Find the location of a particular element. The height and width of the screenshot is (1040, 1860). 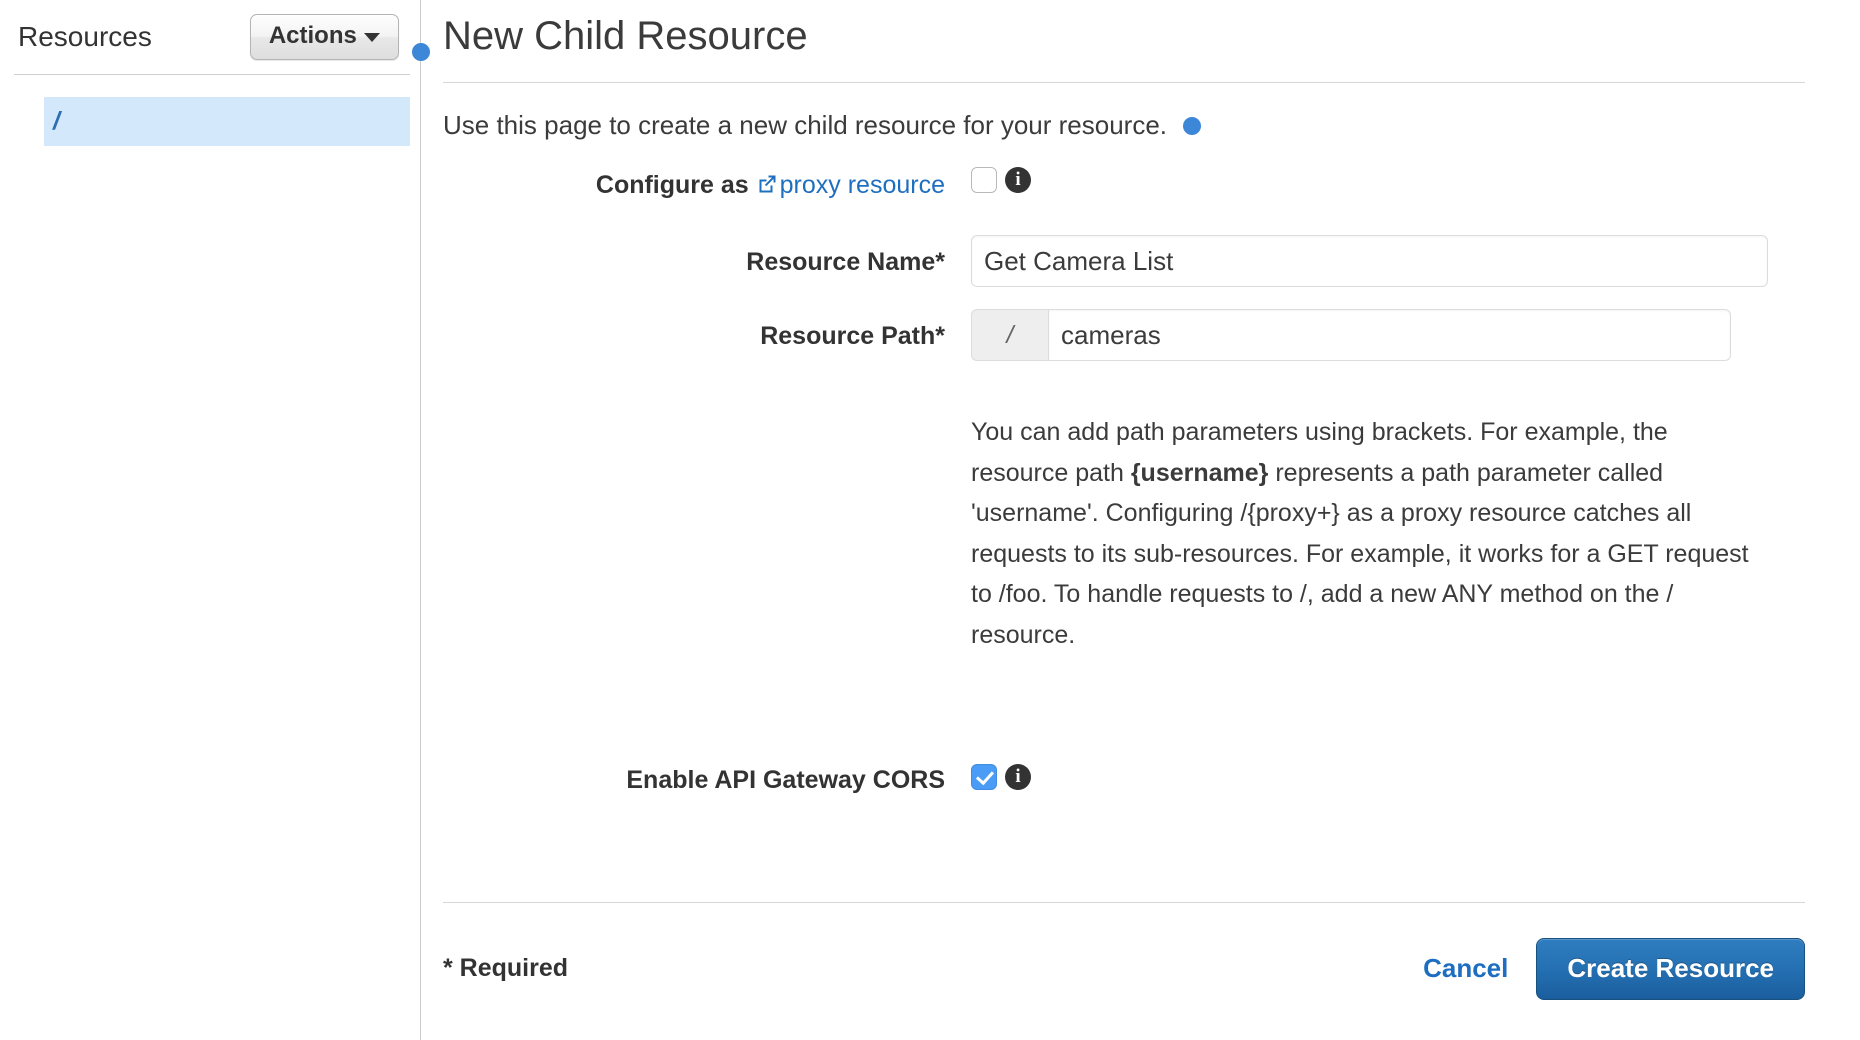

proxy-resource-control: i is located at coordinates (1388, 180).